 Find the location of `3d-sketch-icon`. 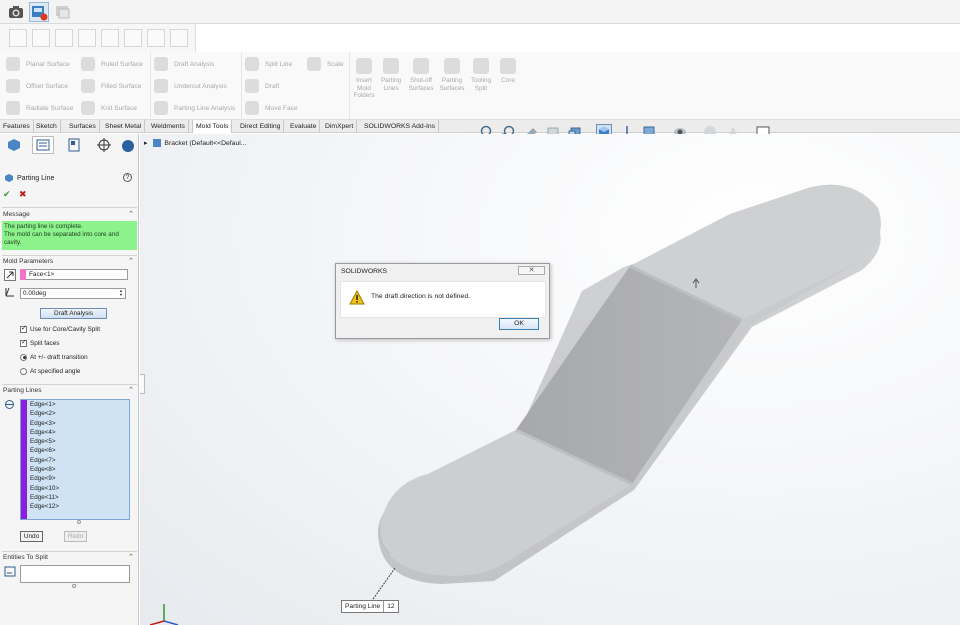

3d-sketch-icon is located at coordinates (62, 12).